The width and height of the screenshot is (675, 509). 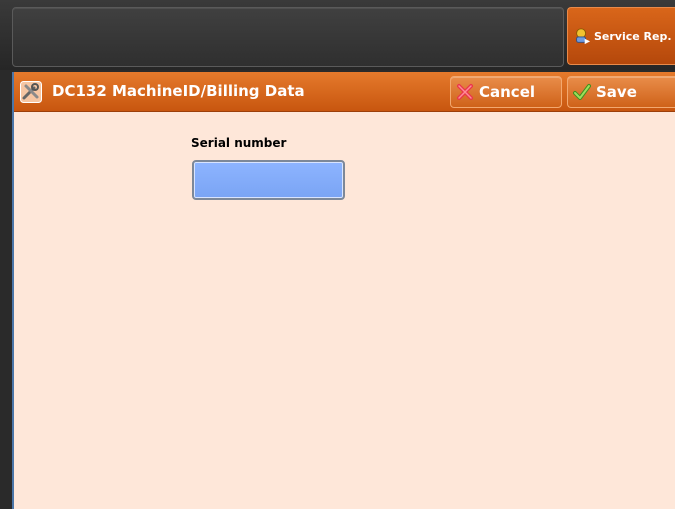 What do you see at coordinates (583, 36) in the screenshot?
I see `service-rep-icon` at bounding box center [583, 36].